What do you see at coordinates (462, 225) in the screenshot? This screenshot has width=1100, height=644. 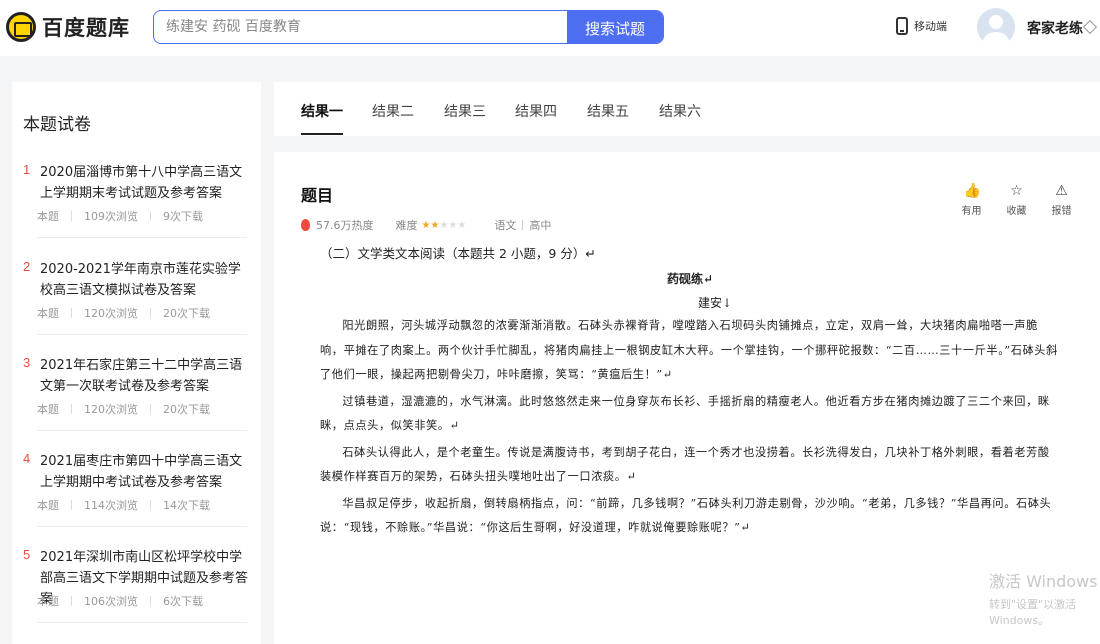 I see `star-empty-icon: ★` at bounding box center [462, 225].